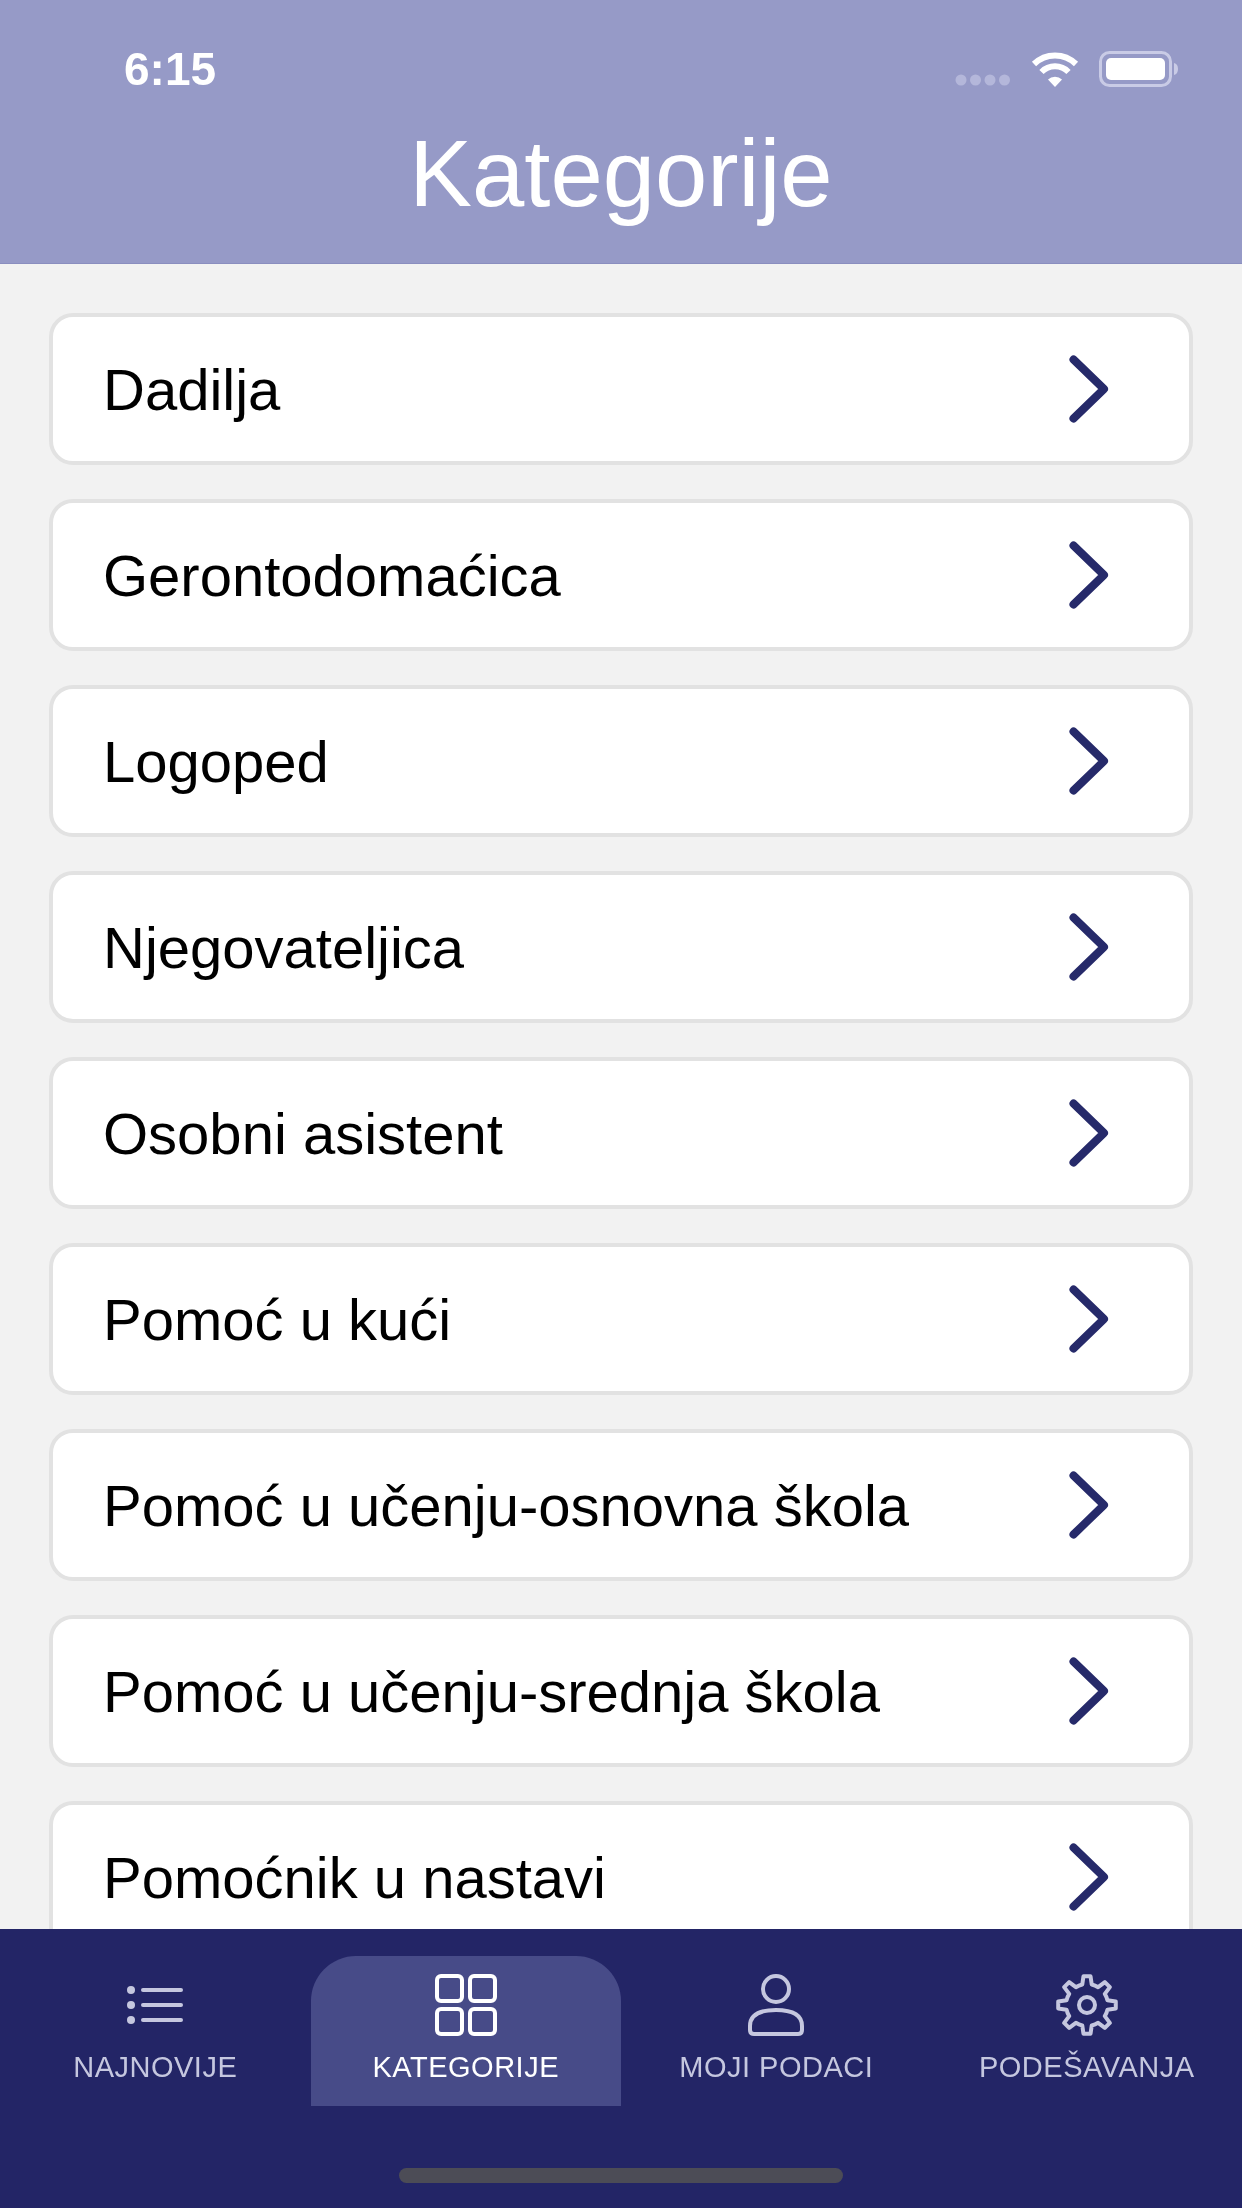 The height and width of the screenshot is (2208, 1242). I want to click on category-item: Pomoćnik u nastavi, so click(621, 1865).